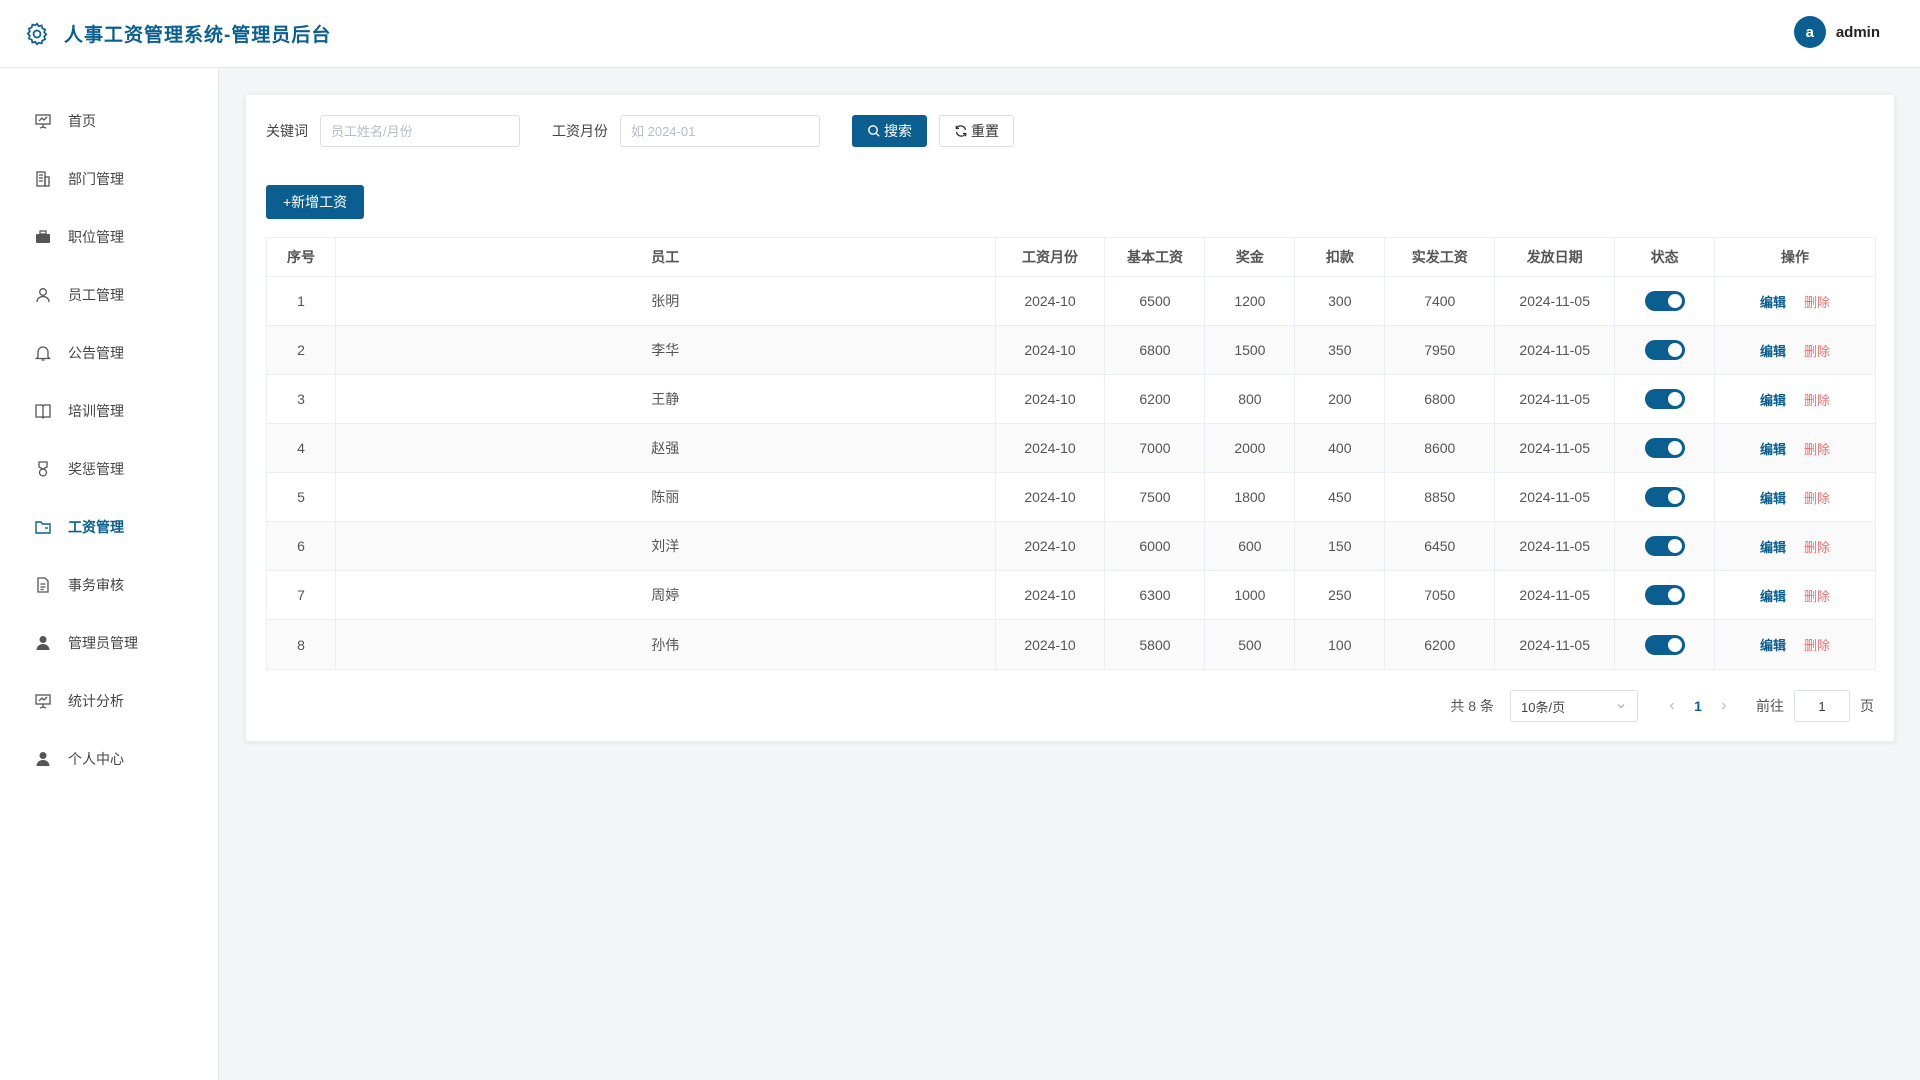  Describe the element at coordinates (1770, 706) in the screenshot. I see `goto-label: 前往` at that location.